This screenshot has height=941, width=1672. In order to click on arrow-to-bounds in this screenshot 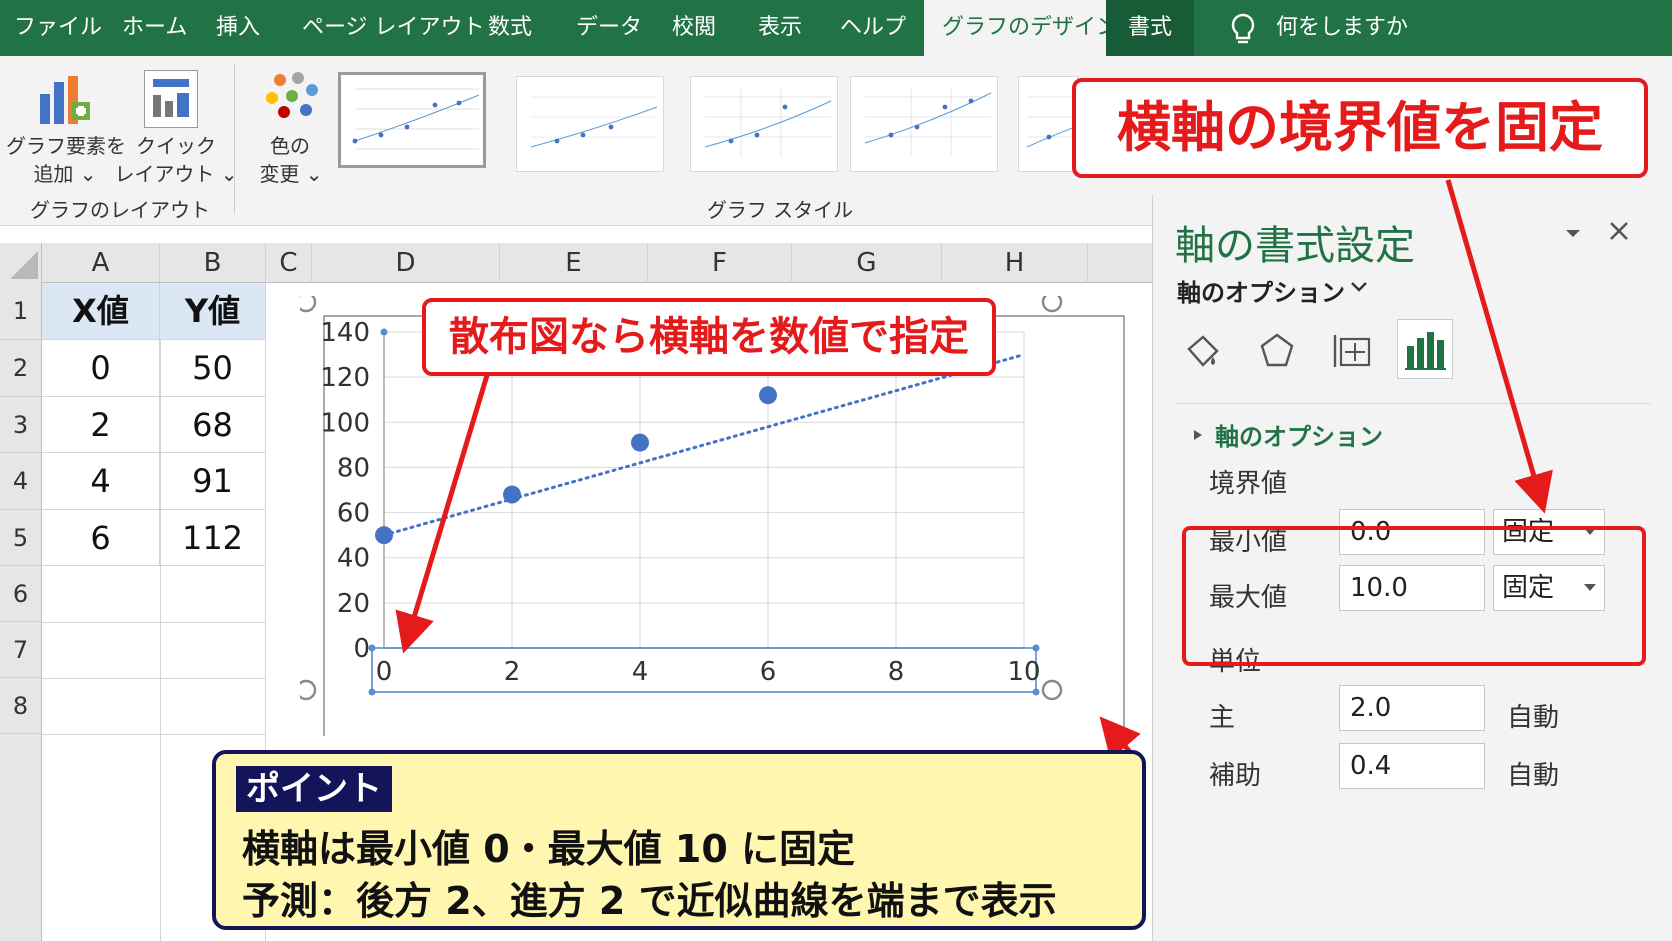, I will do `click(1499, 346)`.